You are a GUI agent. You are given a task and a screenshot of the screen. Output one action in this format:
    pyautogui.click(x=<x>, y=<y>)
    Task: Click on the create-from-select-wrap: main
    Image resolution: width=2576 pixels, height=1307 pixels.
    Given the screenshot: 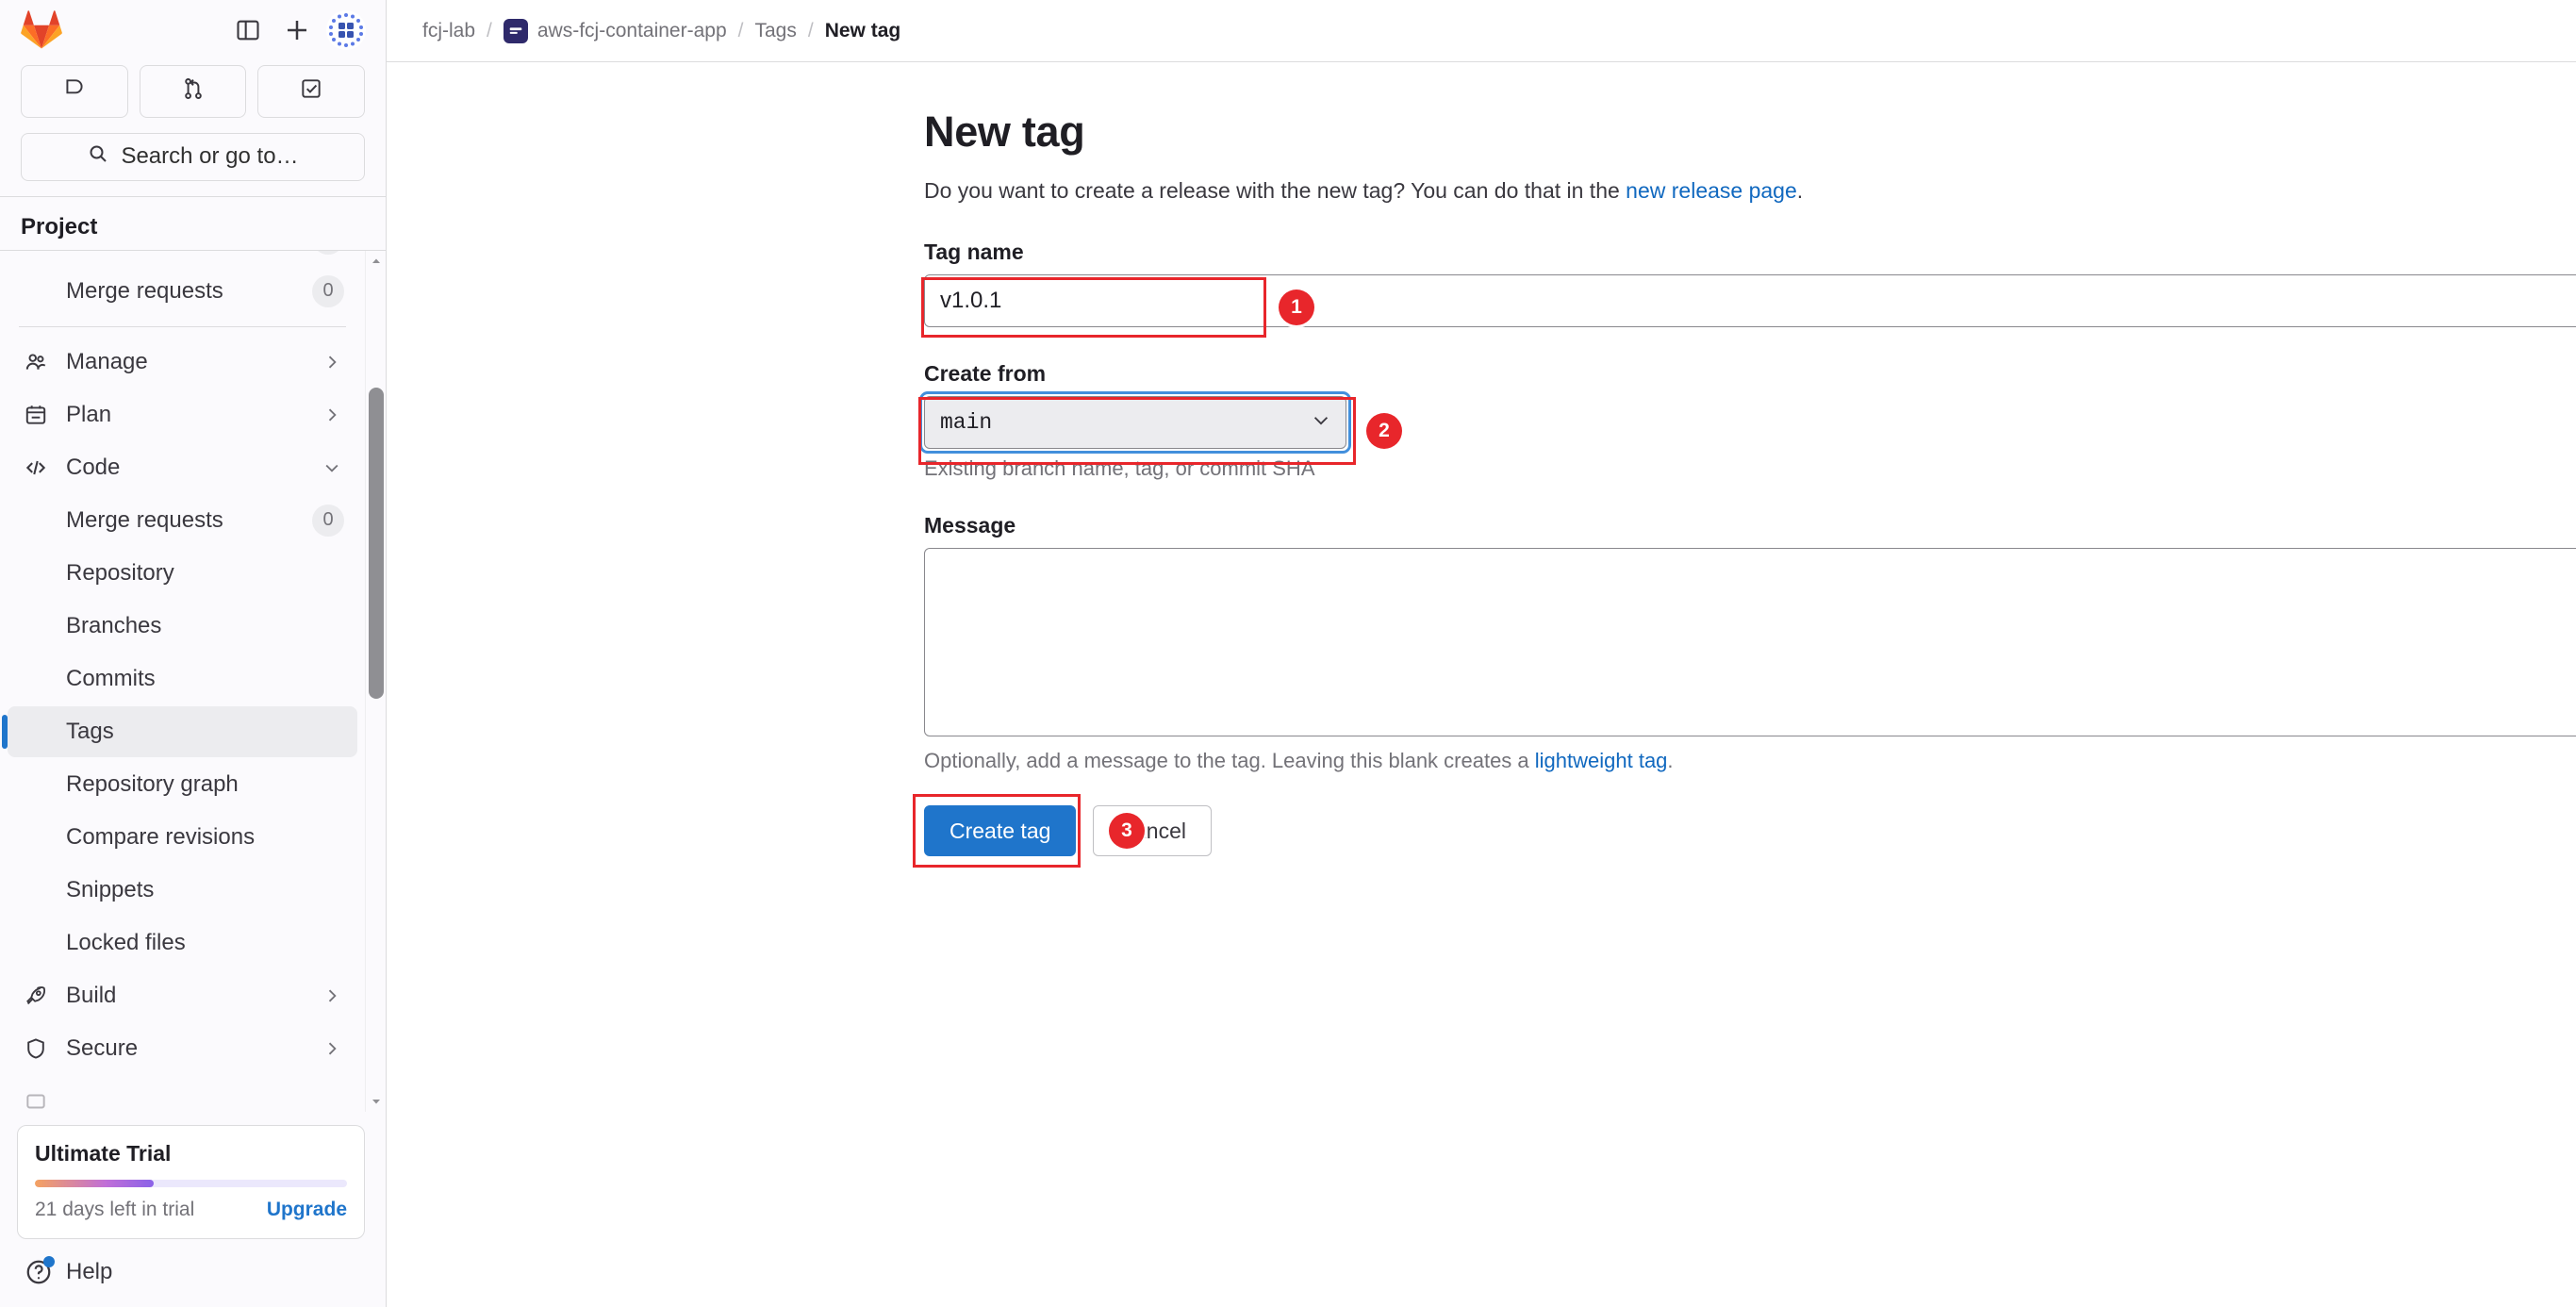 What is the action you would take?
    pyautogui.click(x=1135, y=422)
    